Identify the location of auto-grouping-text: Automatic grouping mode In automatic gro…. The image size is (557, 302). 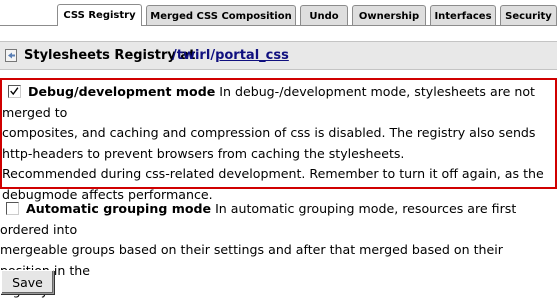
(278, 219).